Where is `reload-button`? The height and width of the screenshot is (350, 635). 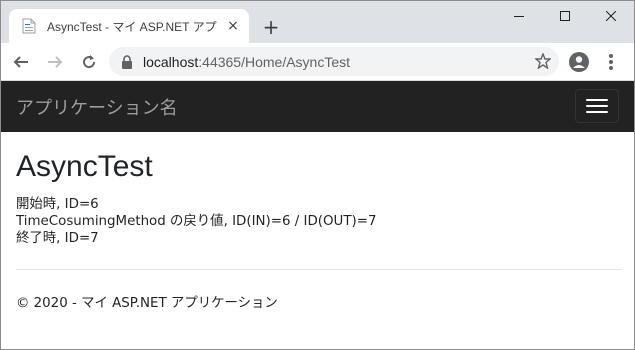
reload-button is located at coordinates (89, 62).